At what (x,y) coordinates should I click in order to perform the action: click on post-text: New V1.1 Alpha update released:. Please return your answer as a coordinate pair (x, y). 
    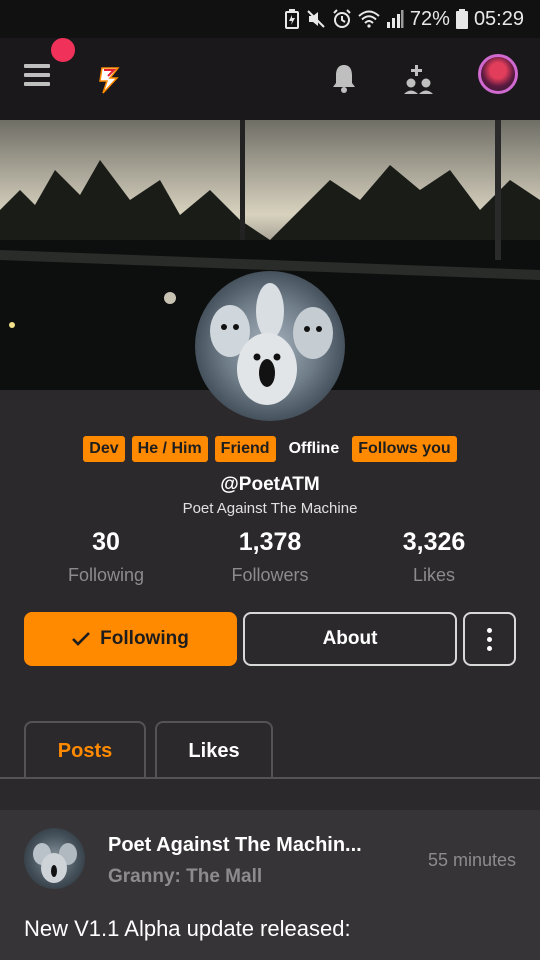
    Looking at the image, I should click on (187, 928).